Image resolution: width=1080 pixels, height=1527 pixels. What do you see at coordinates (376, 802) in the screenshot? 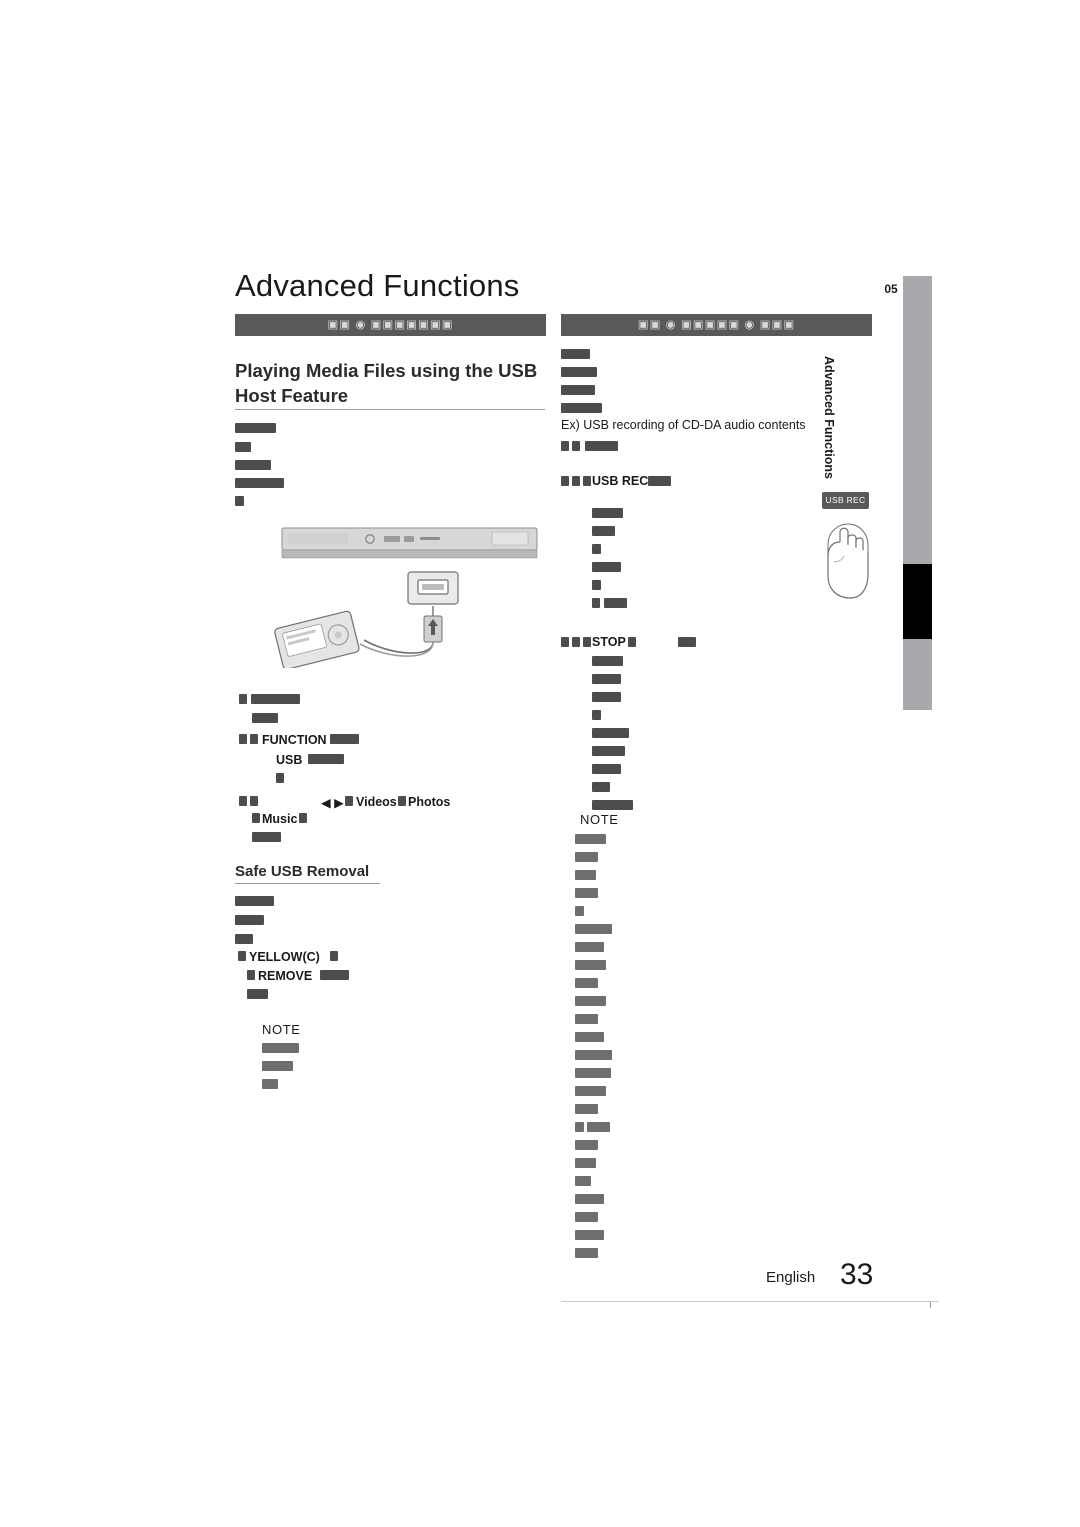
I see `videos-label: Videos` at bounding box center [376, 802].